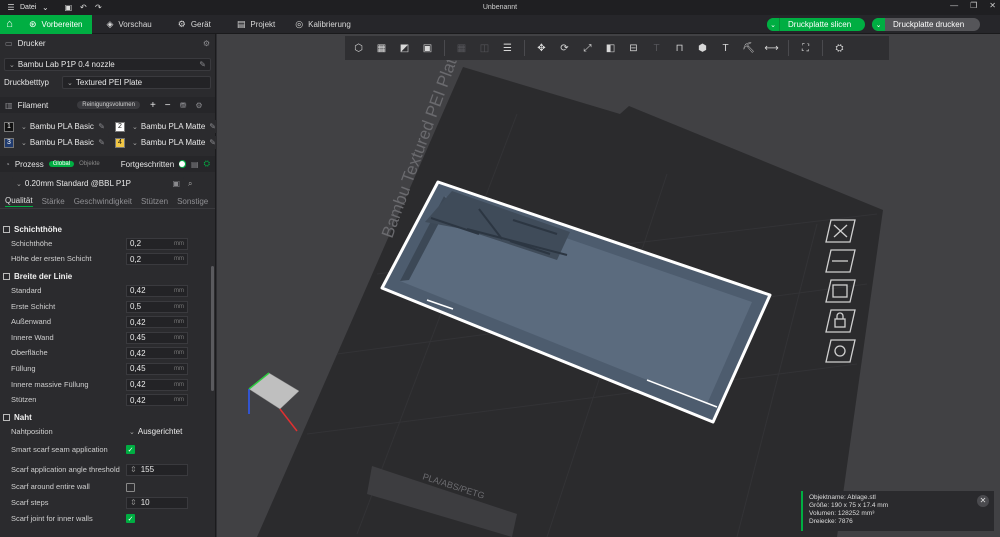 This screenshot has height=537, width=1000. I want to click on add-plate-icon: ▦, so click(381, 48).